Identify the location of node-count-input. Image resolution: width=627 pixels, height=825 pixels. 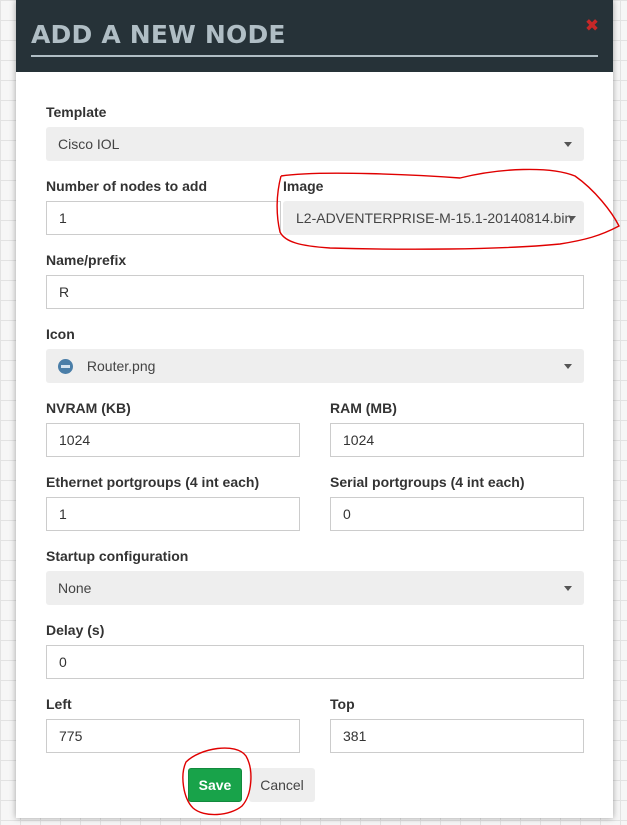
(163, 218).